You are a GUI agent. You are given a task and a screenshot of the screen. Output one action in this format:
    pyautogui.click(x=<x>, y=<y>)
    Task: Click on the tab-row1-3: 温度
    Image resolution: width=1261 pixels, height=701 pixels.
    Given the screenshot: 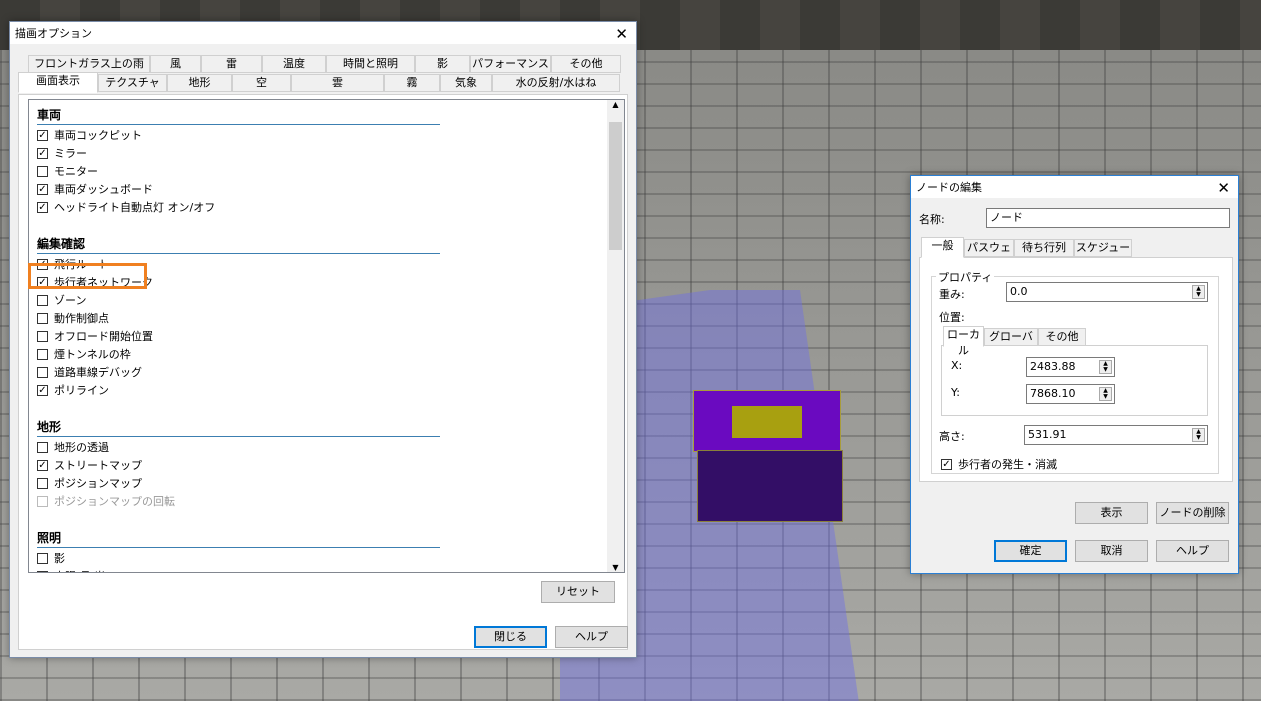 What is the action you would take?
    pyautogui.click(x=294, y=64)
    